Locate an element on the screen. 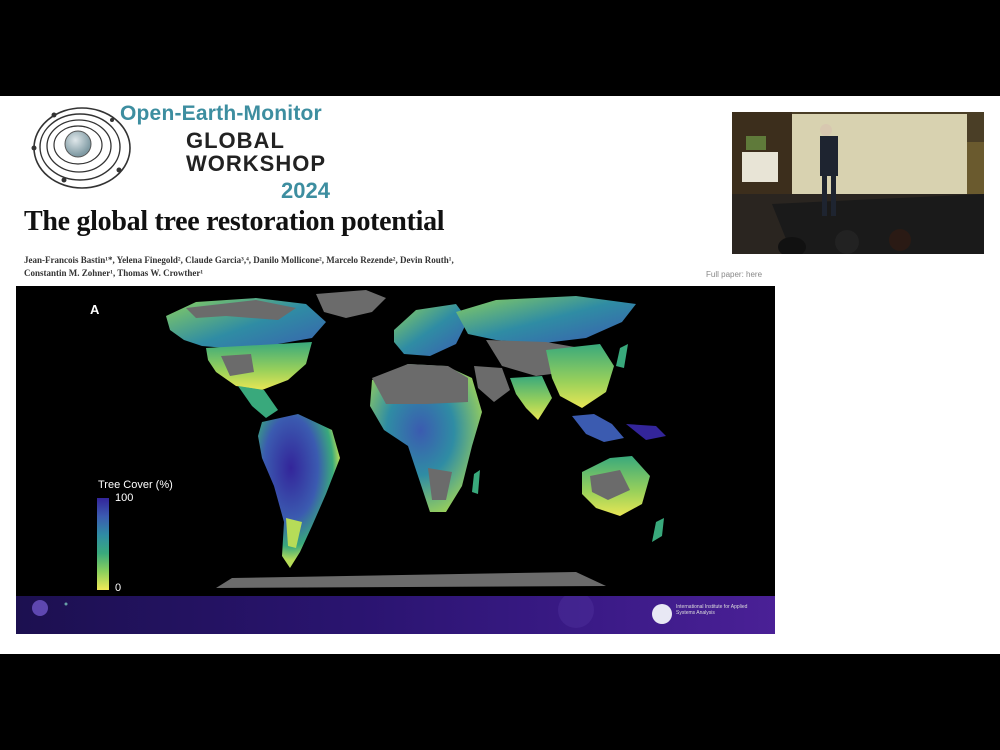 This screenshot has height=750, width=1000. slide-title: The global tree restoration potential is located at coordinates (234, 221).